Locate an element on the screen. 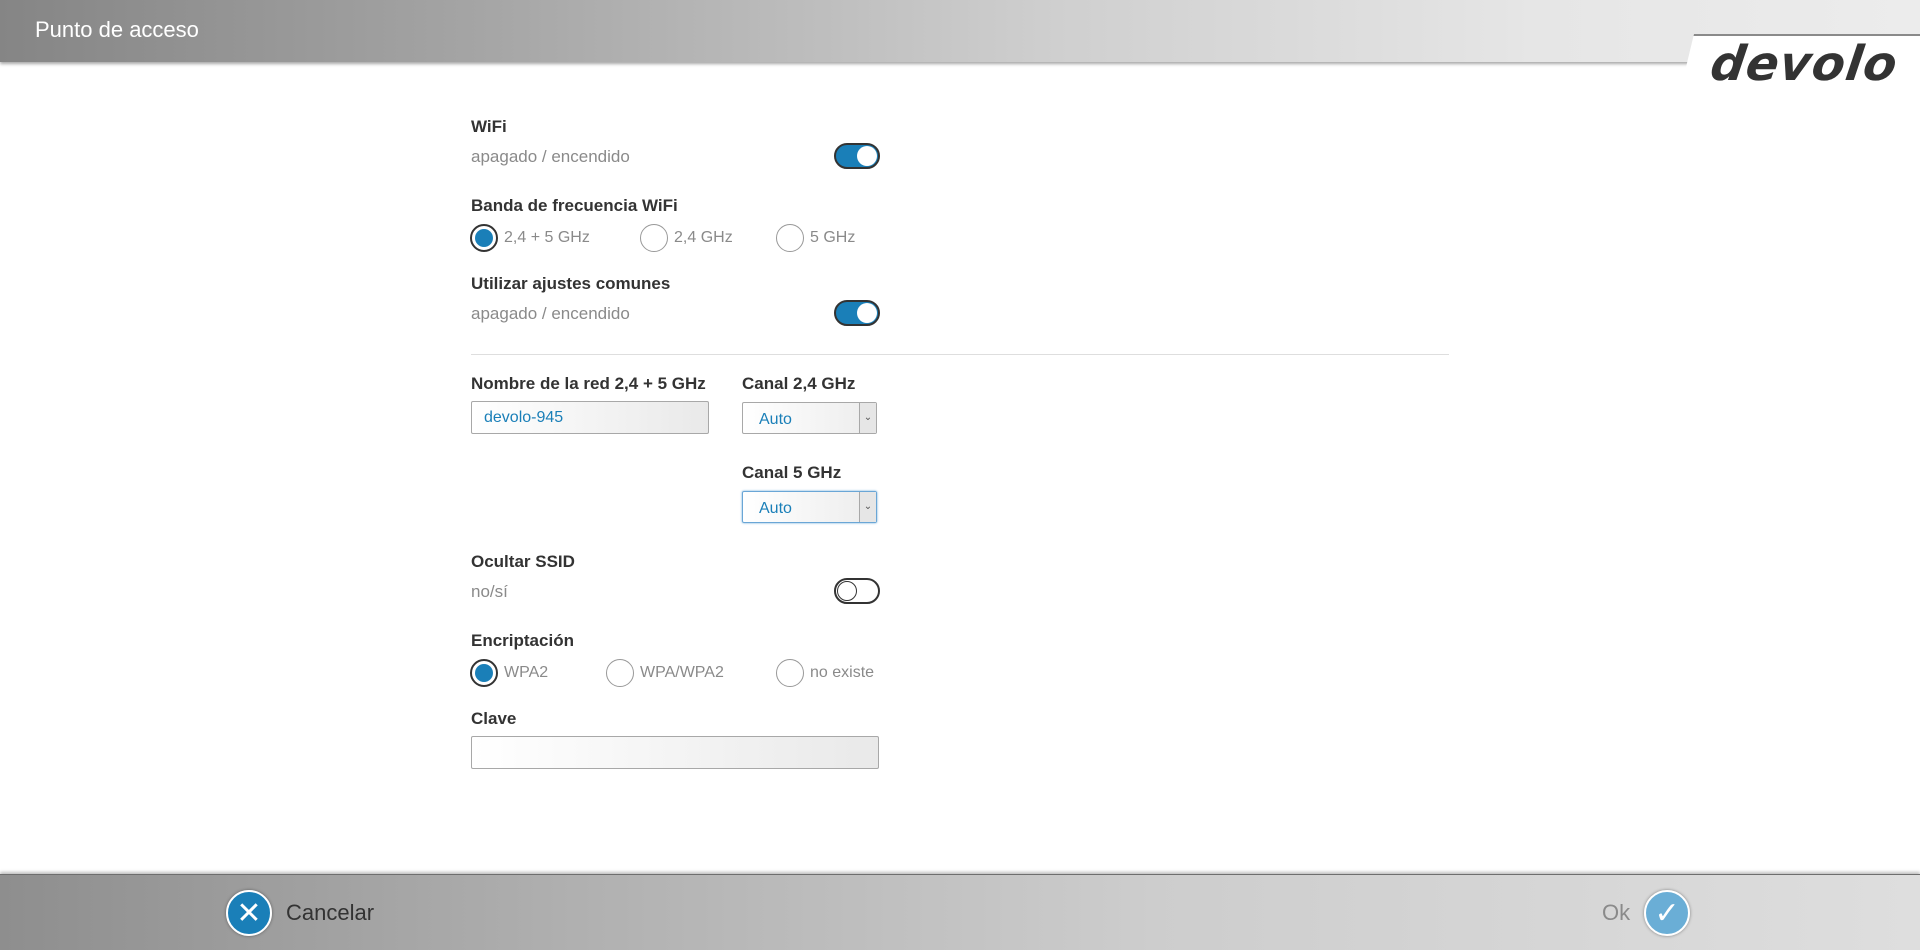 The image size is (1920, 950). key-input is located at coordinates (675, 752).